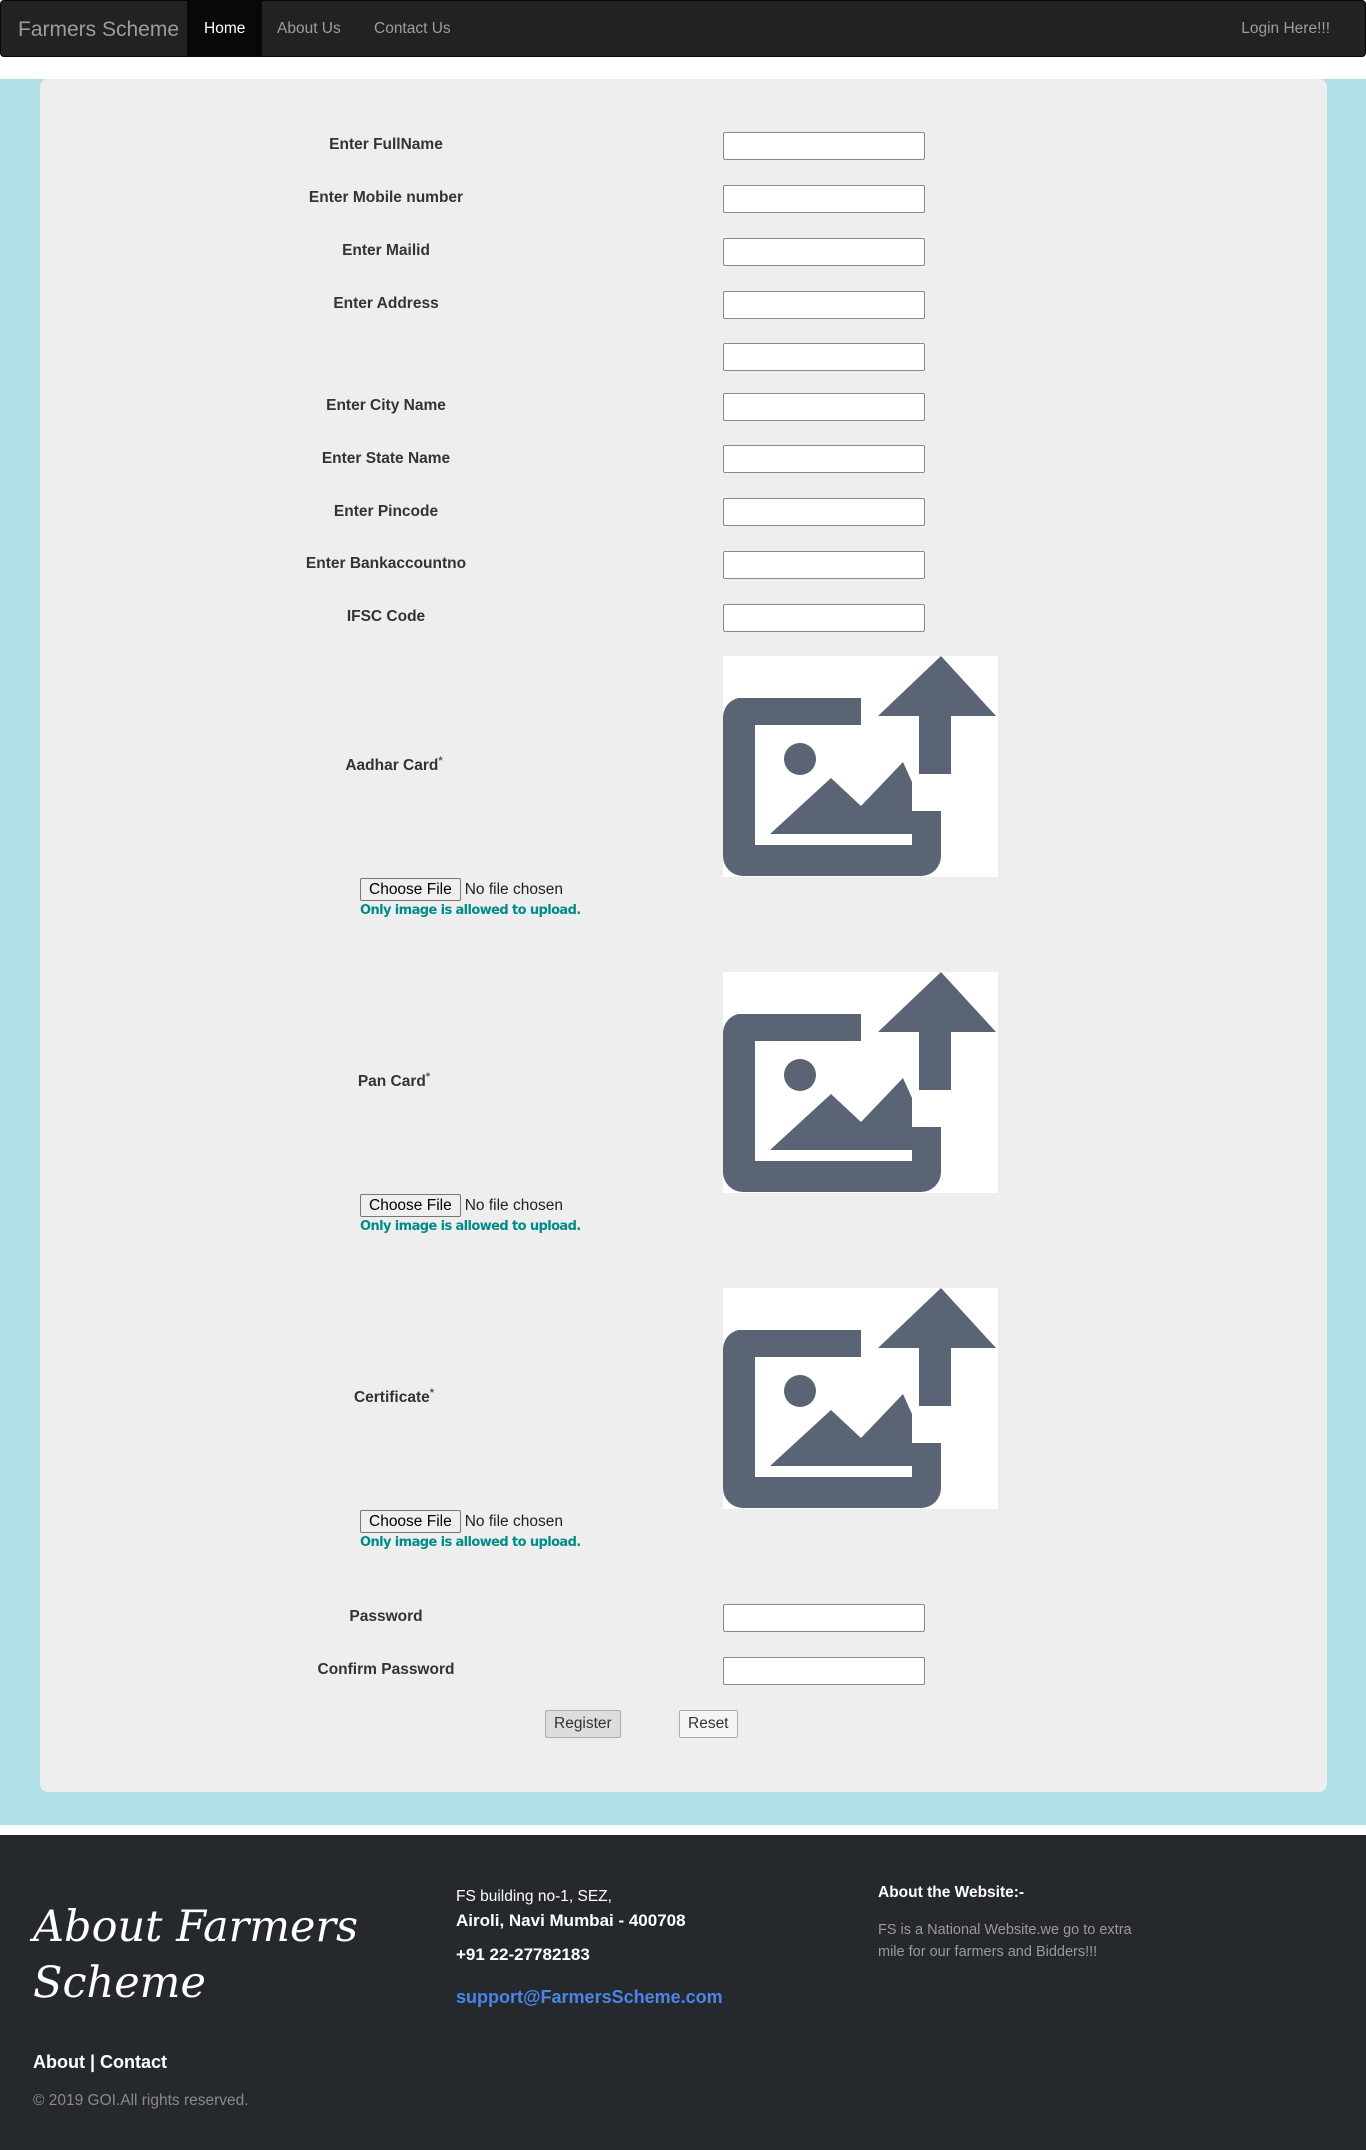 The width and height of the screenshot is (1366, 2150). Describe the element at coordinates (571, 1920) in the screenshot. I see `footer-address-line2: Airoli, Navi Mumbai - 400708` at that location.